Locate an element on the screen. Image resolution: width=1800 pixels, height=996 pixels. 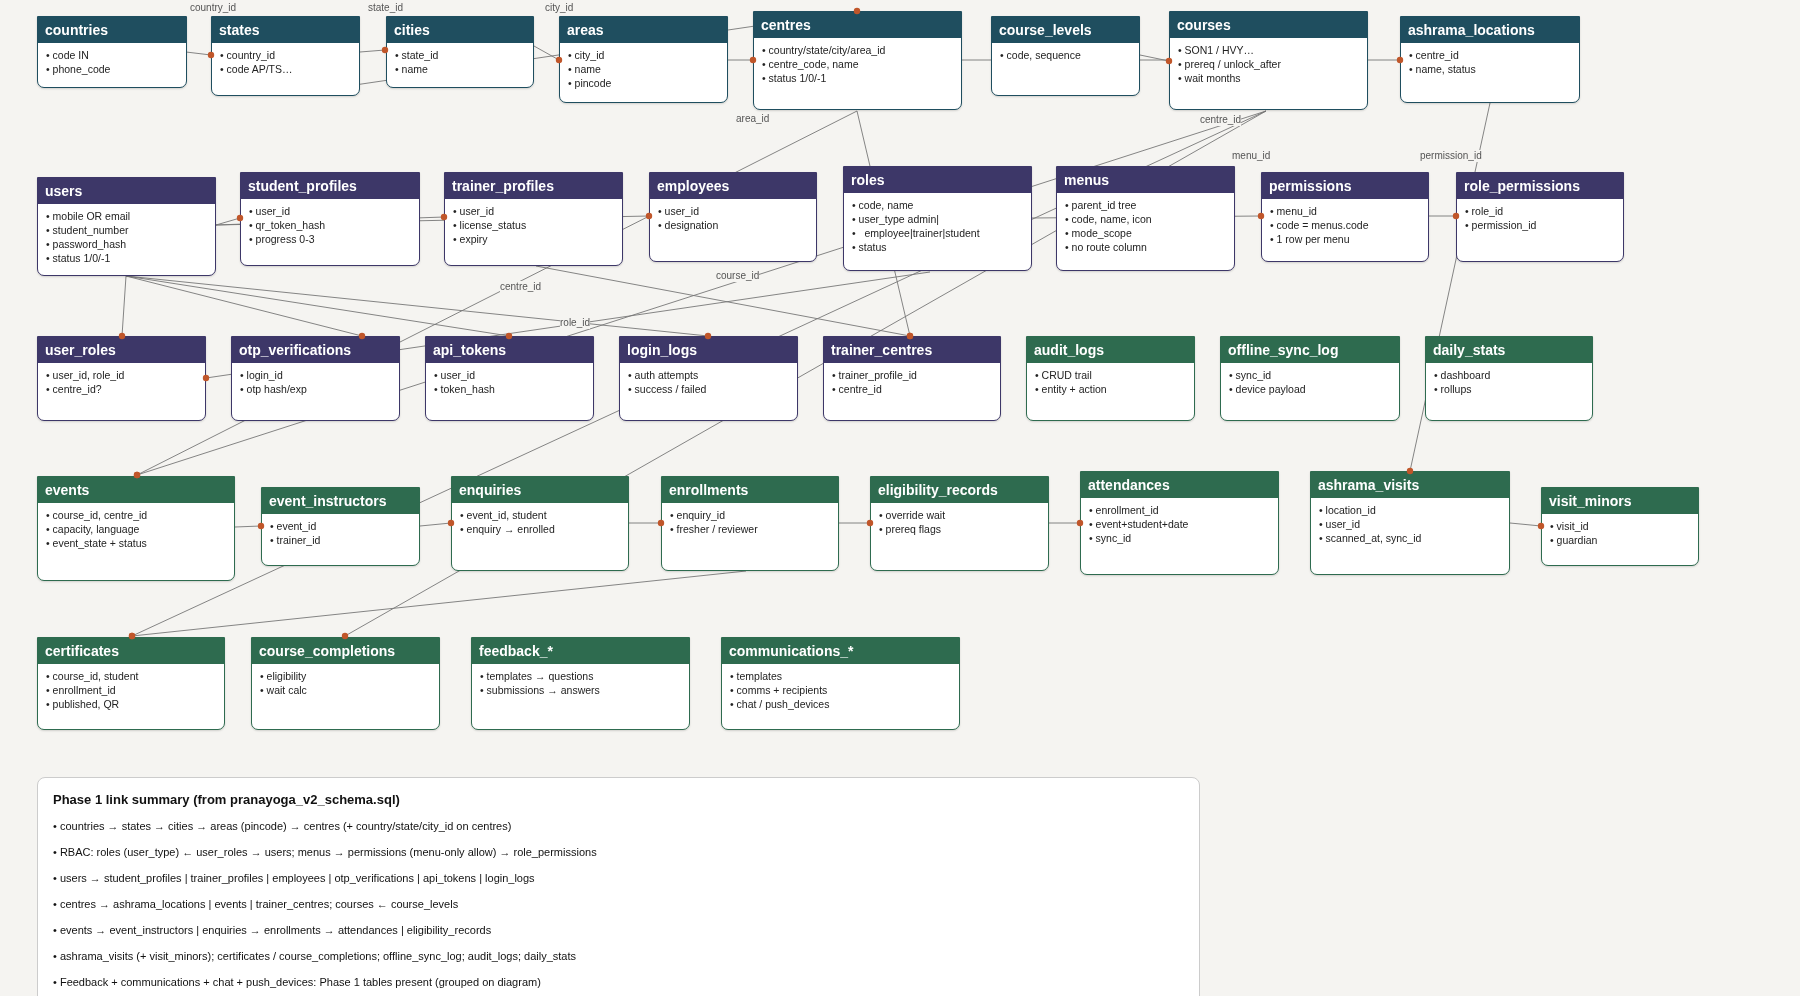
edge-label: menu_id is located at coordinates (1251, 156).